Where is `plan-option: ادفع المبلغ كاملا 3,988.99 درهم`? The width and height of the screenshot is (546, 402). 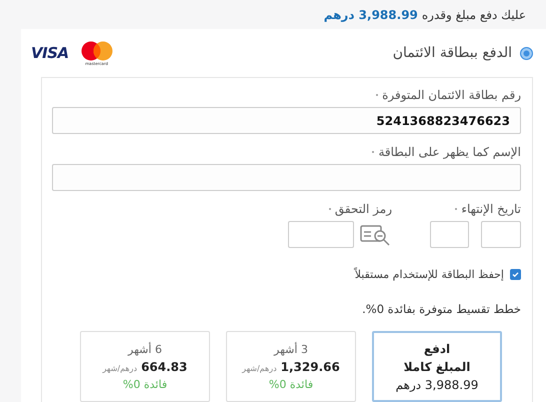 plan-option: ادفع المبلغ كاملا 3,988.99 درهم is located at coordinates (437, 366).